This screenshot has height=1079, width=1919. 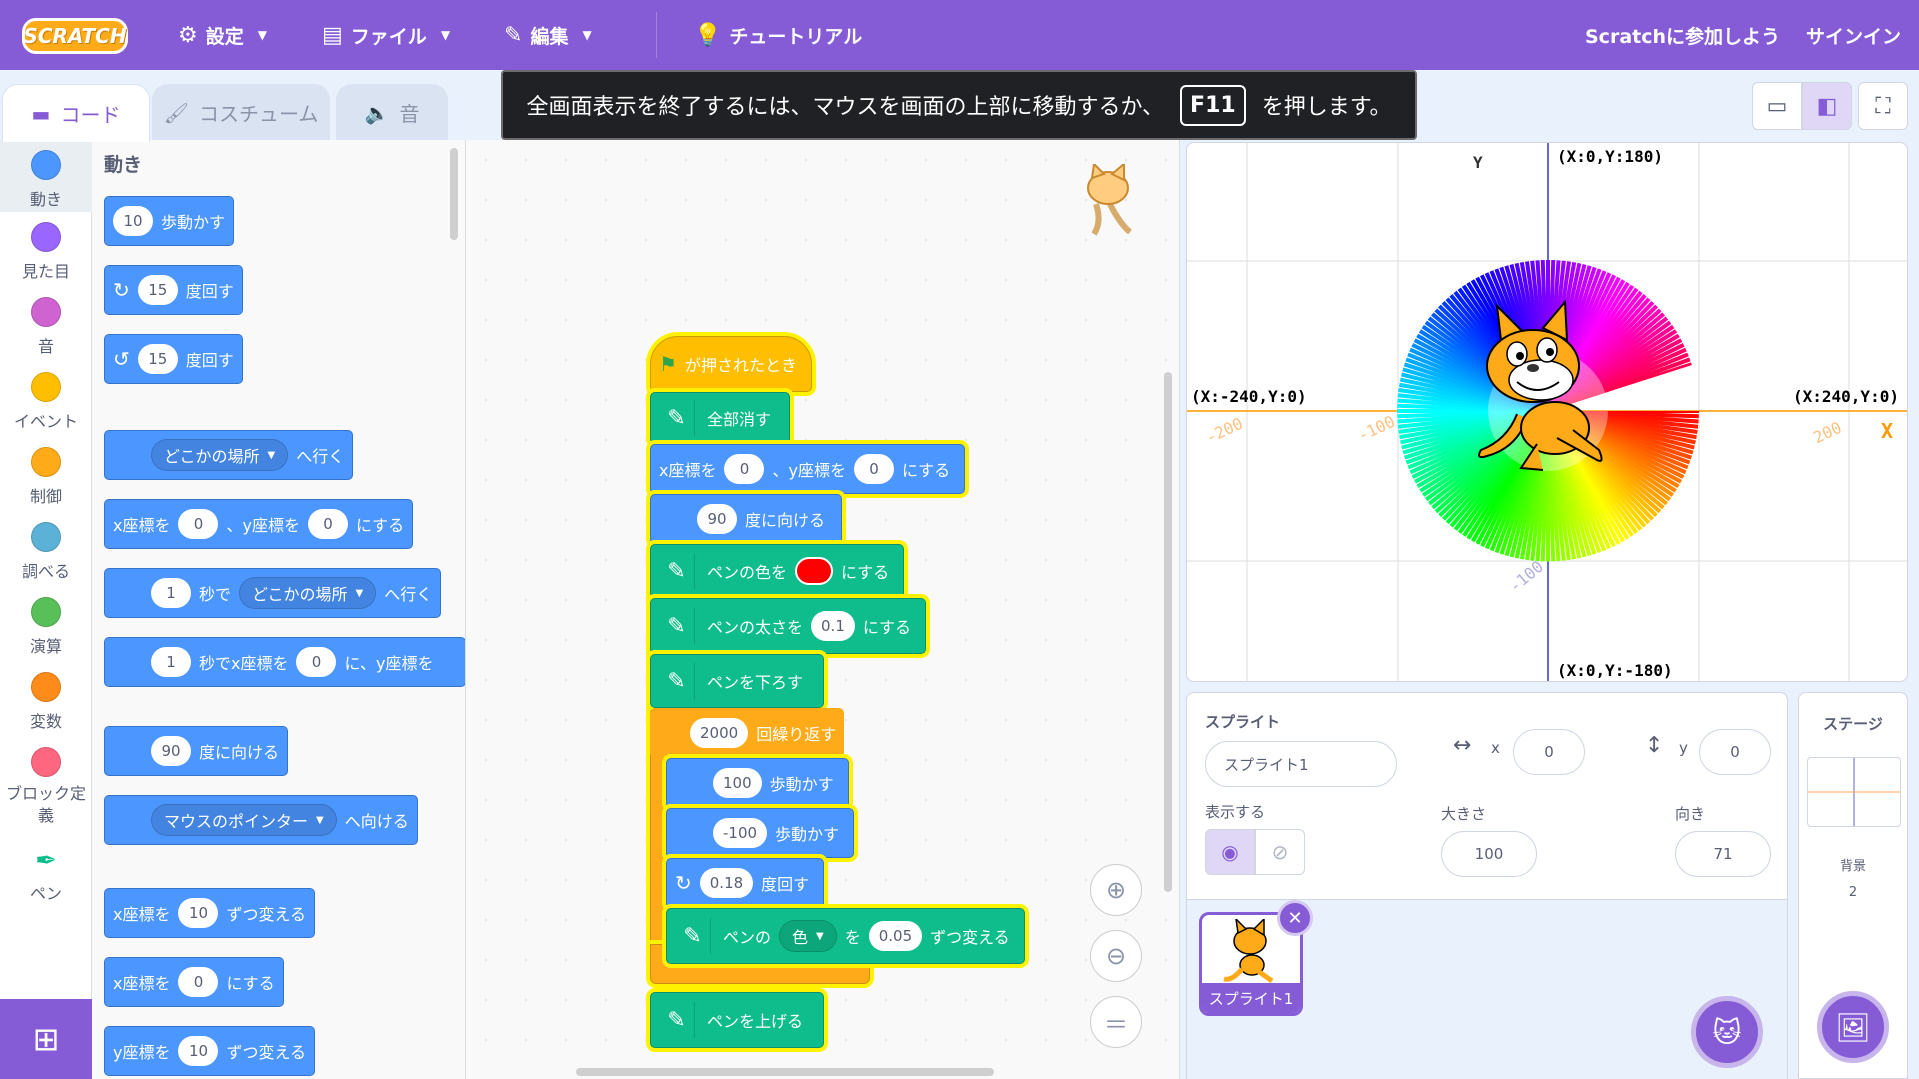 What do you see at coordinates (677, 418) in the screenshot?
I see `pen-icon: ✎` at bounding box center [677, 418].